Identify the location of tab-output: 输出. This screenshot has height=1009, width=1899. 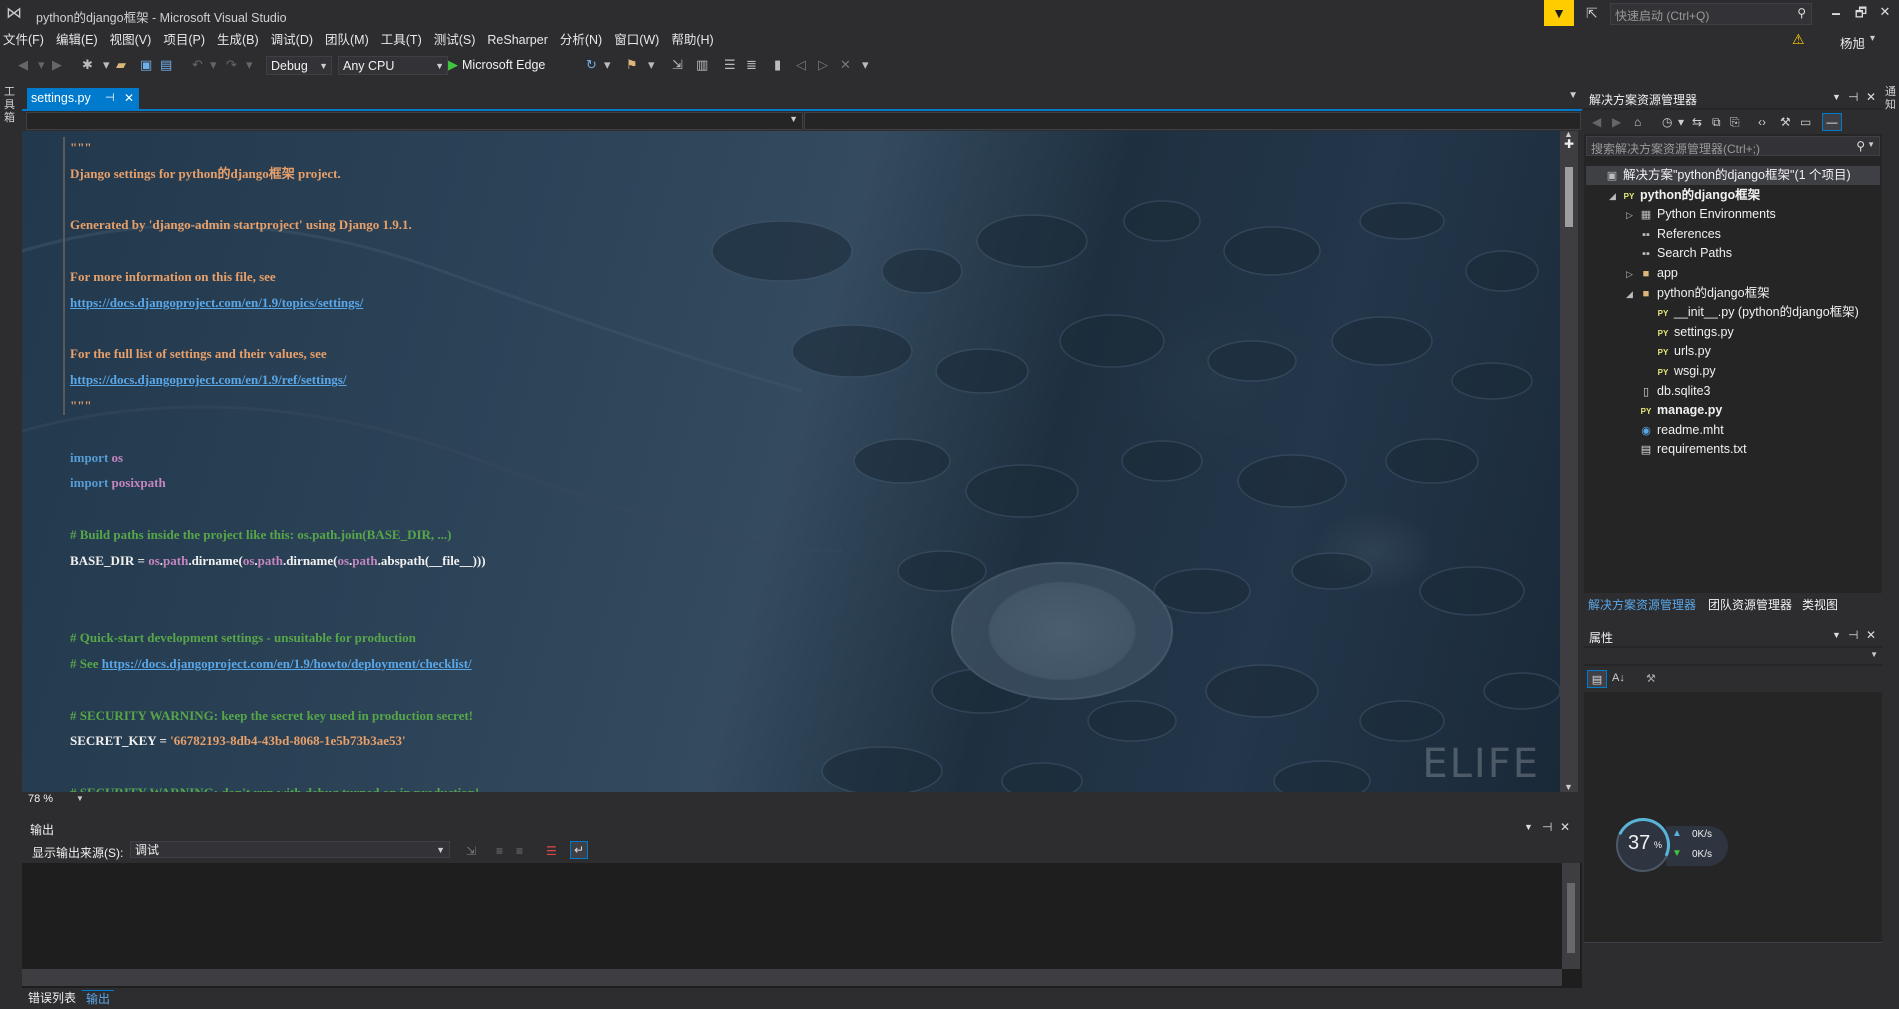
(98, 999).